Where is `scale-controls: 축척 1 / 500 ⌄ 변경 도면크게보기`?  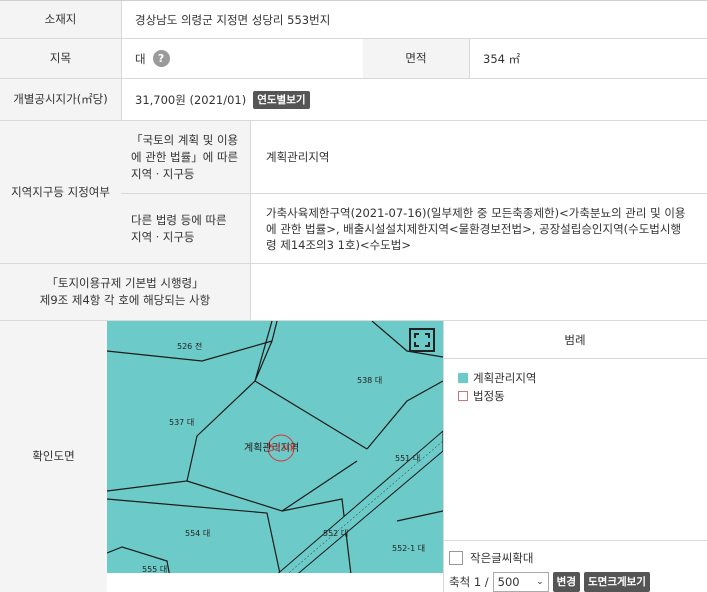 scale-controls: 축척 1 / 500 ⌄ 변경 도면크게보기 is located at coordinates (549, 582).